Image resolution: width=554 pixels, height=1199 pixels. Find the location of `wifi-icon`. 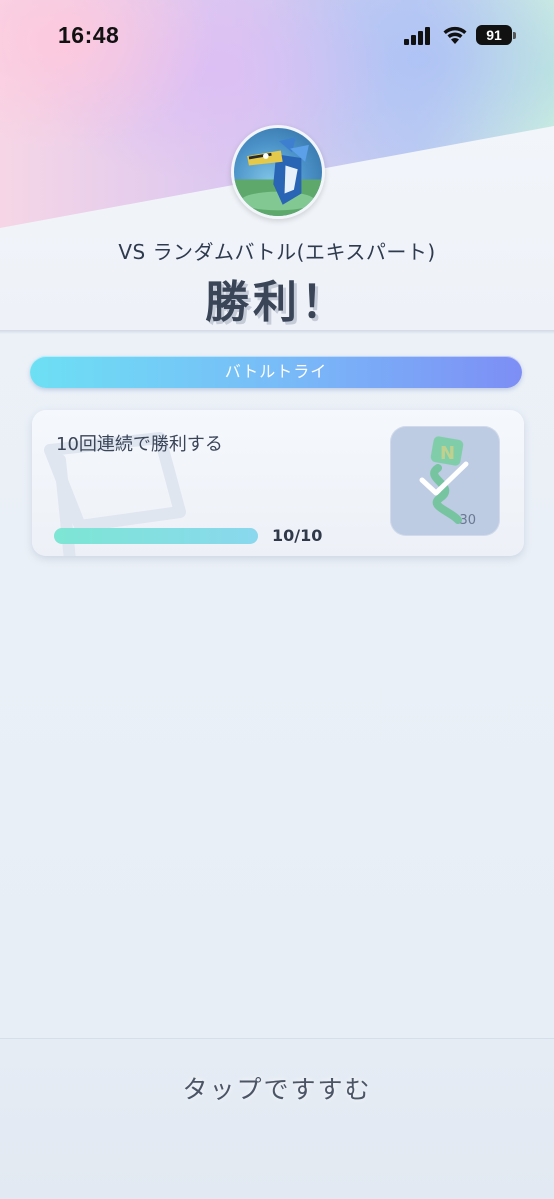

wifi-icon is located at coordinates (455, 35).